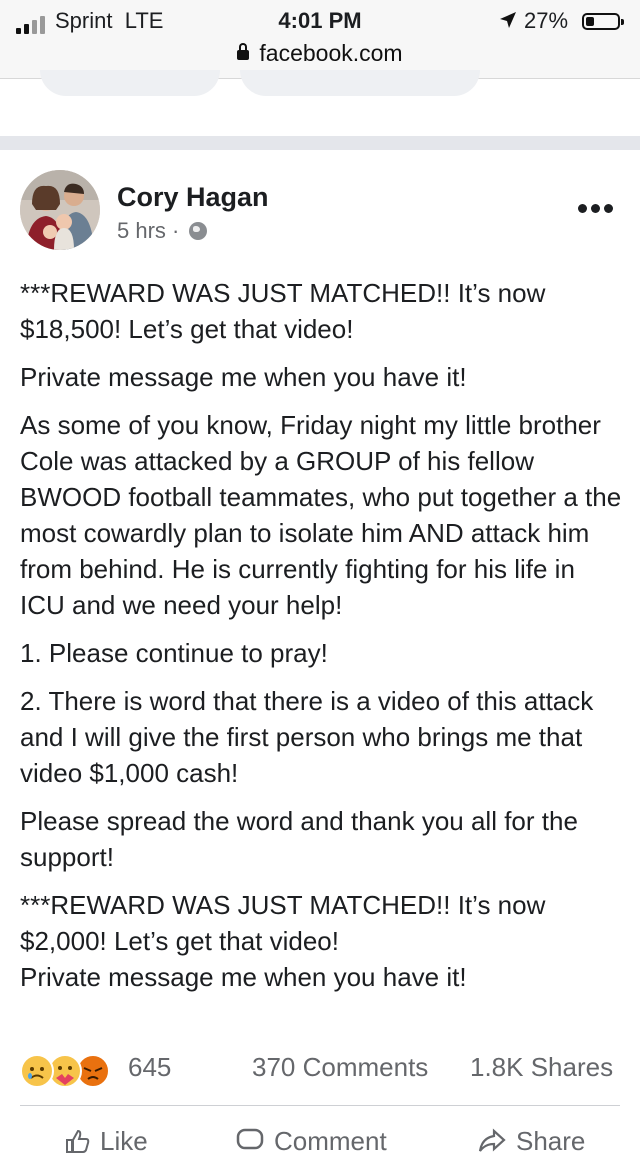  I want to click on address-bar: facebook.com, so click(320, 53).